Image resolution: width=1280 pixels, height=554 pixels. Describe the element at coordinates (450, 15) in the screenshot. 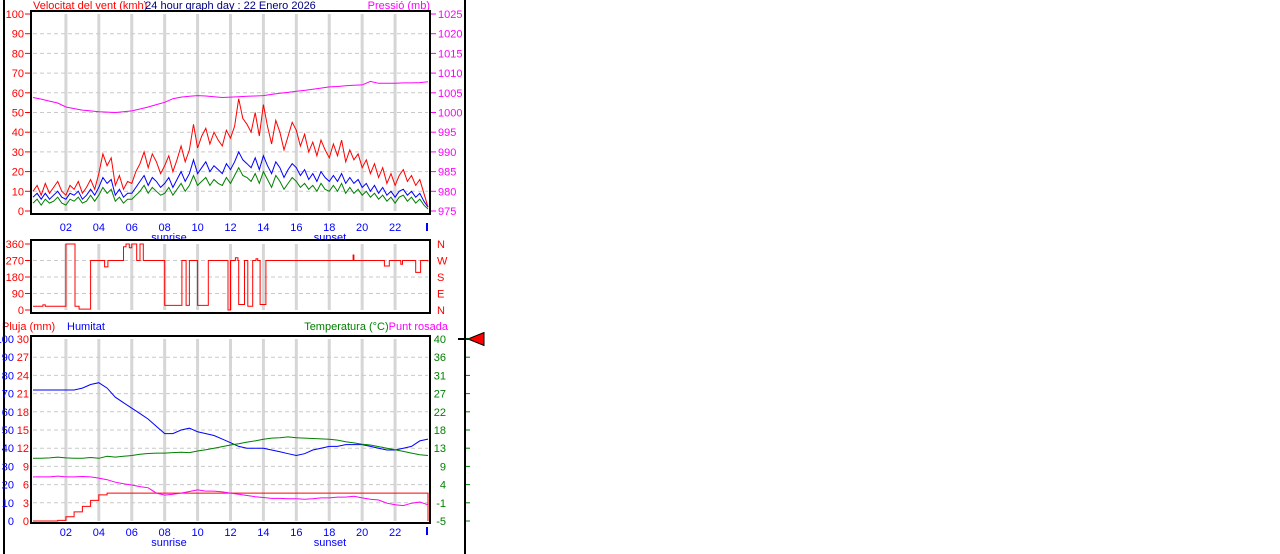

I see `pressure-tick-label: 1025` at that location.